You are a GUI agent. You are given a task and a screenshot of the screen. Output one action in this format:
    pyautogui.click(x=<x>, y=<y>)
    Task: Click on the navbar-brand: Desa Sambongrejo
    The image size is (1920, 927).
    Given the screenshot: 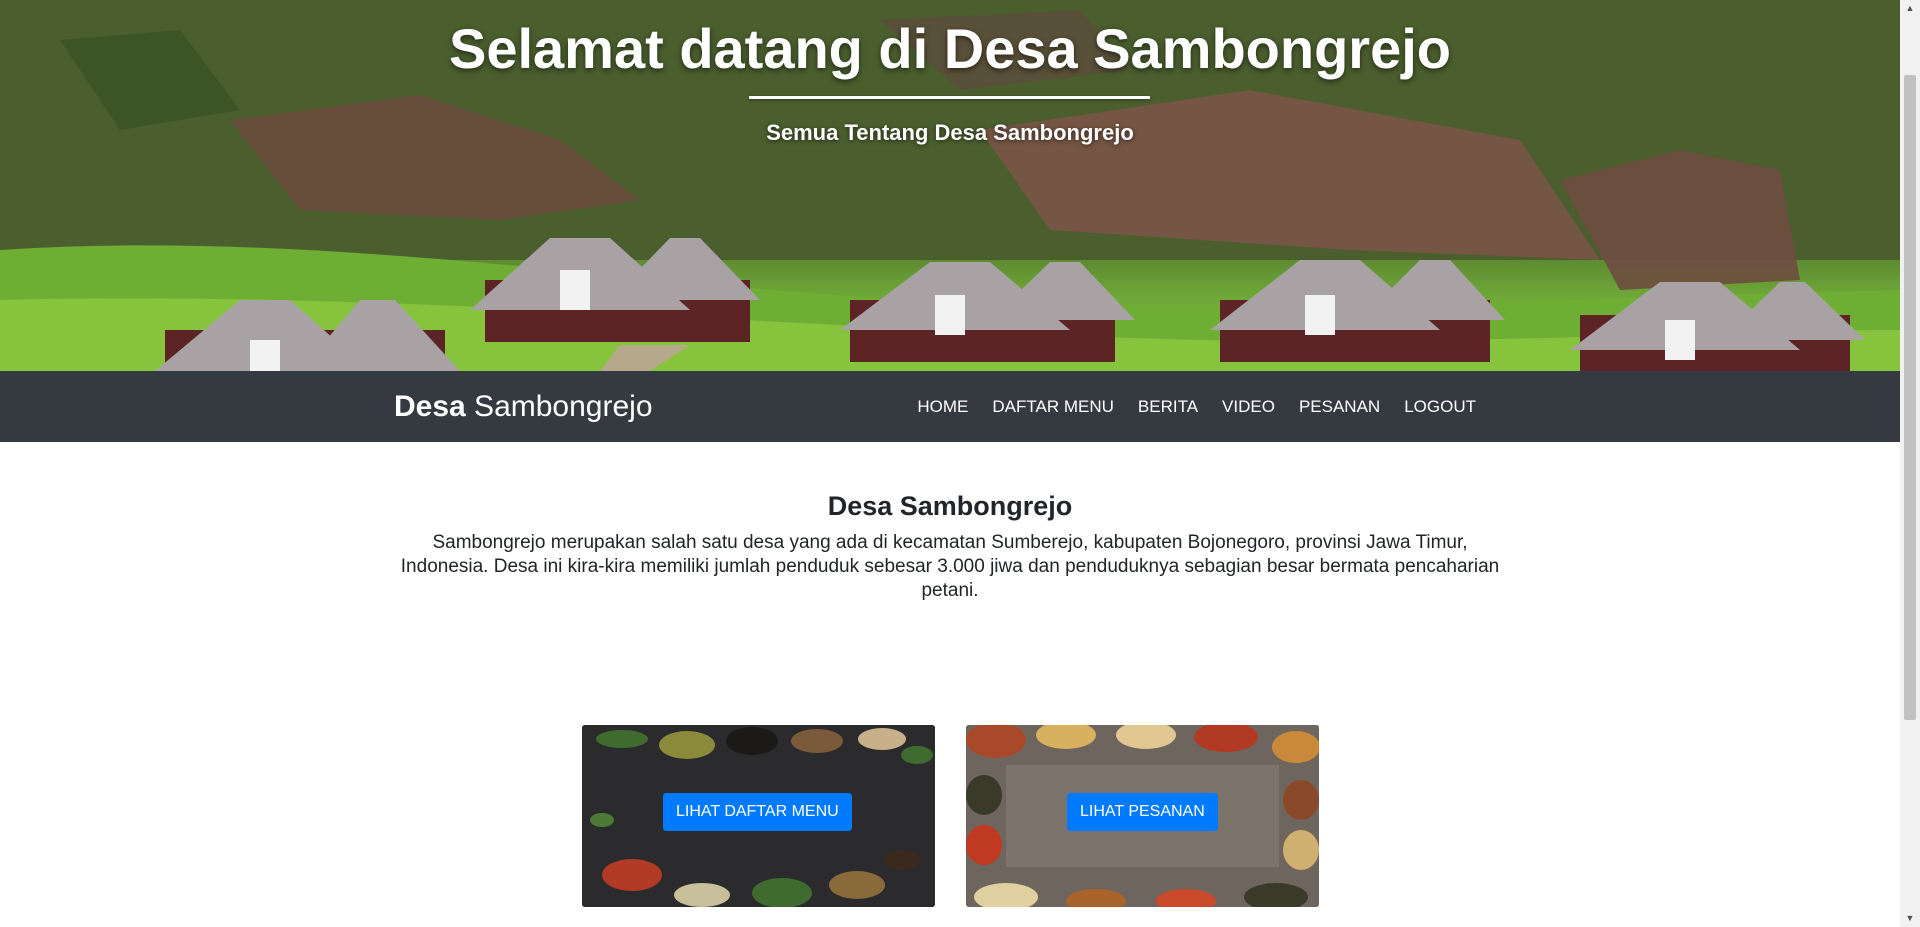 What is the action you would take?
    pyautogui.click(x=523, y=407)
    